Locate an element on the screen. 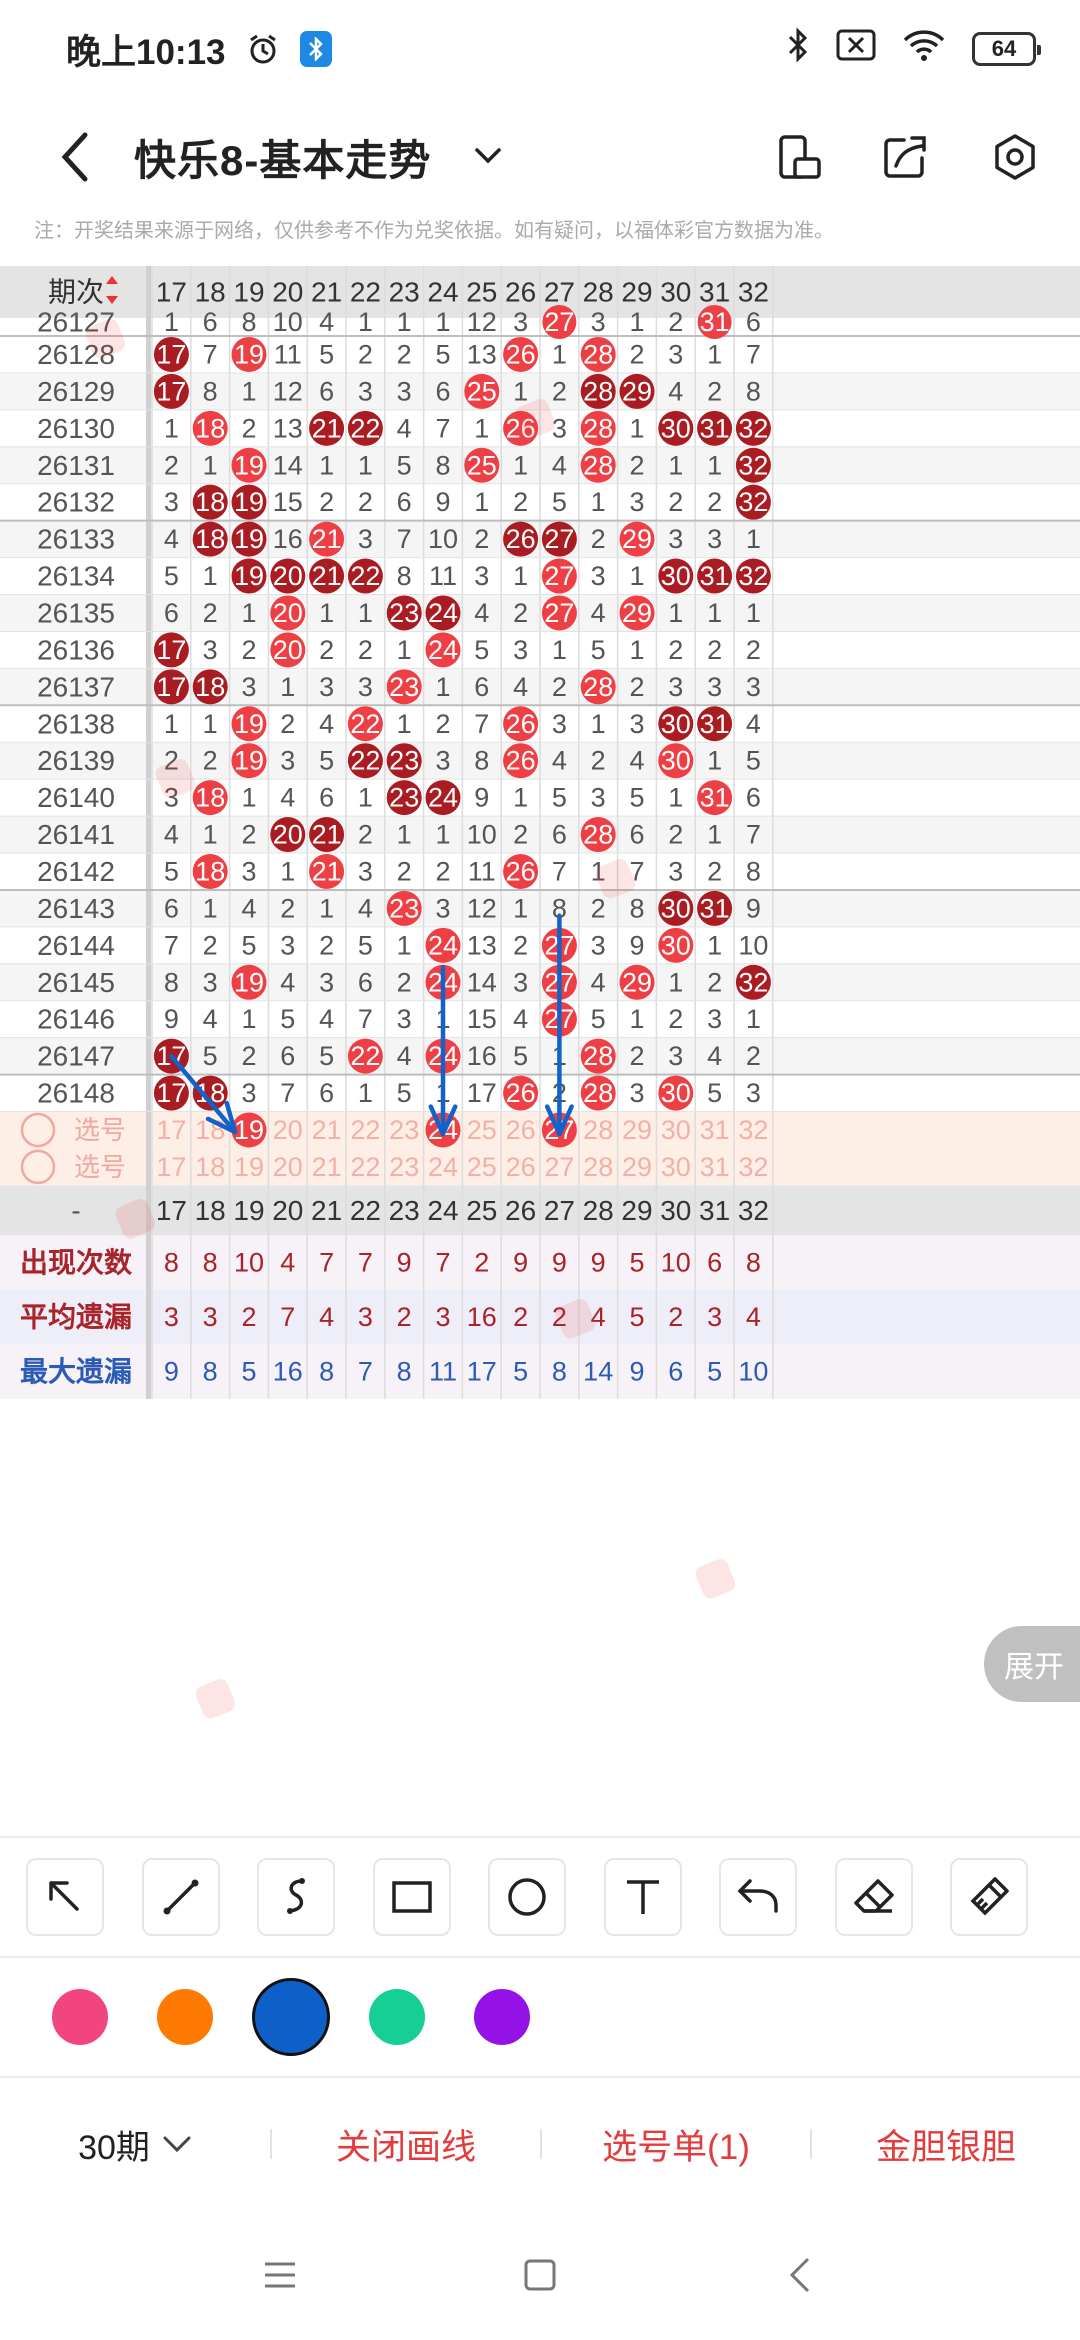 The width and height of the screenshot is (1080, 2340). circle-tool is located at coordinates (527, 1897).